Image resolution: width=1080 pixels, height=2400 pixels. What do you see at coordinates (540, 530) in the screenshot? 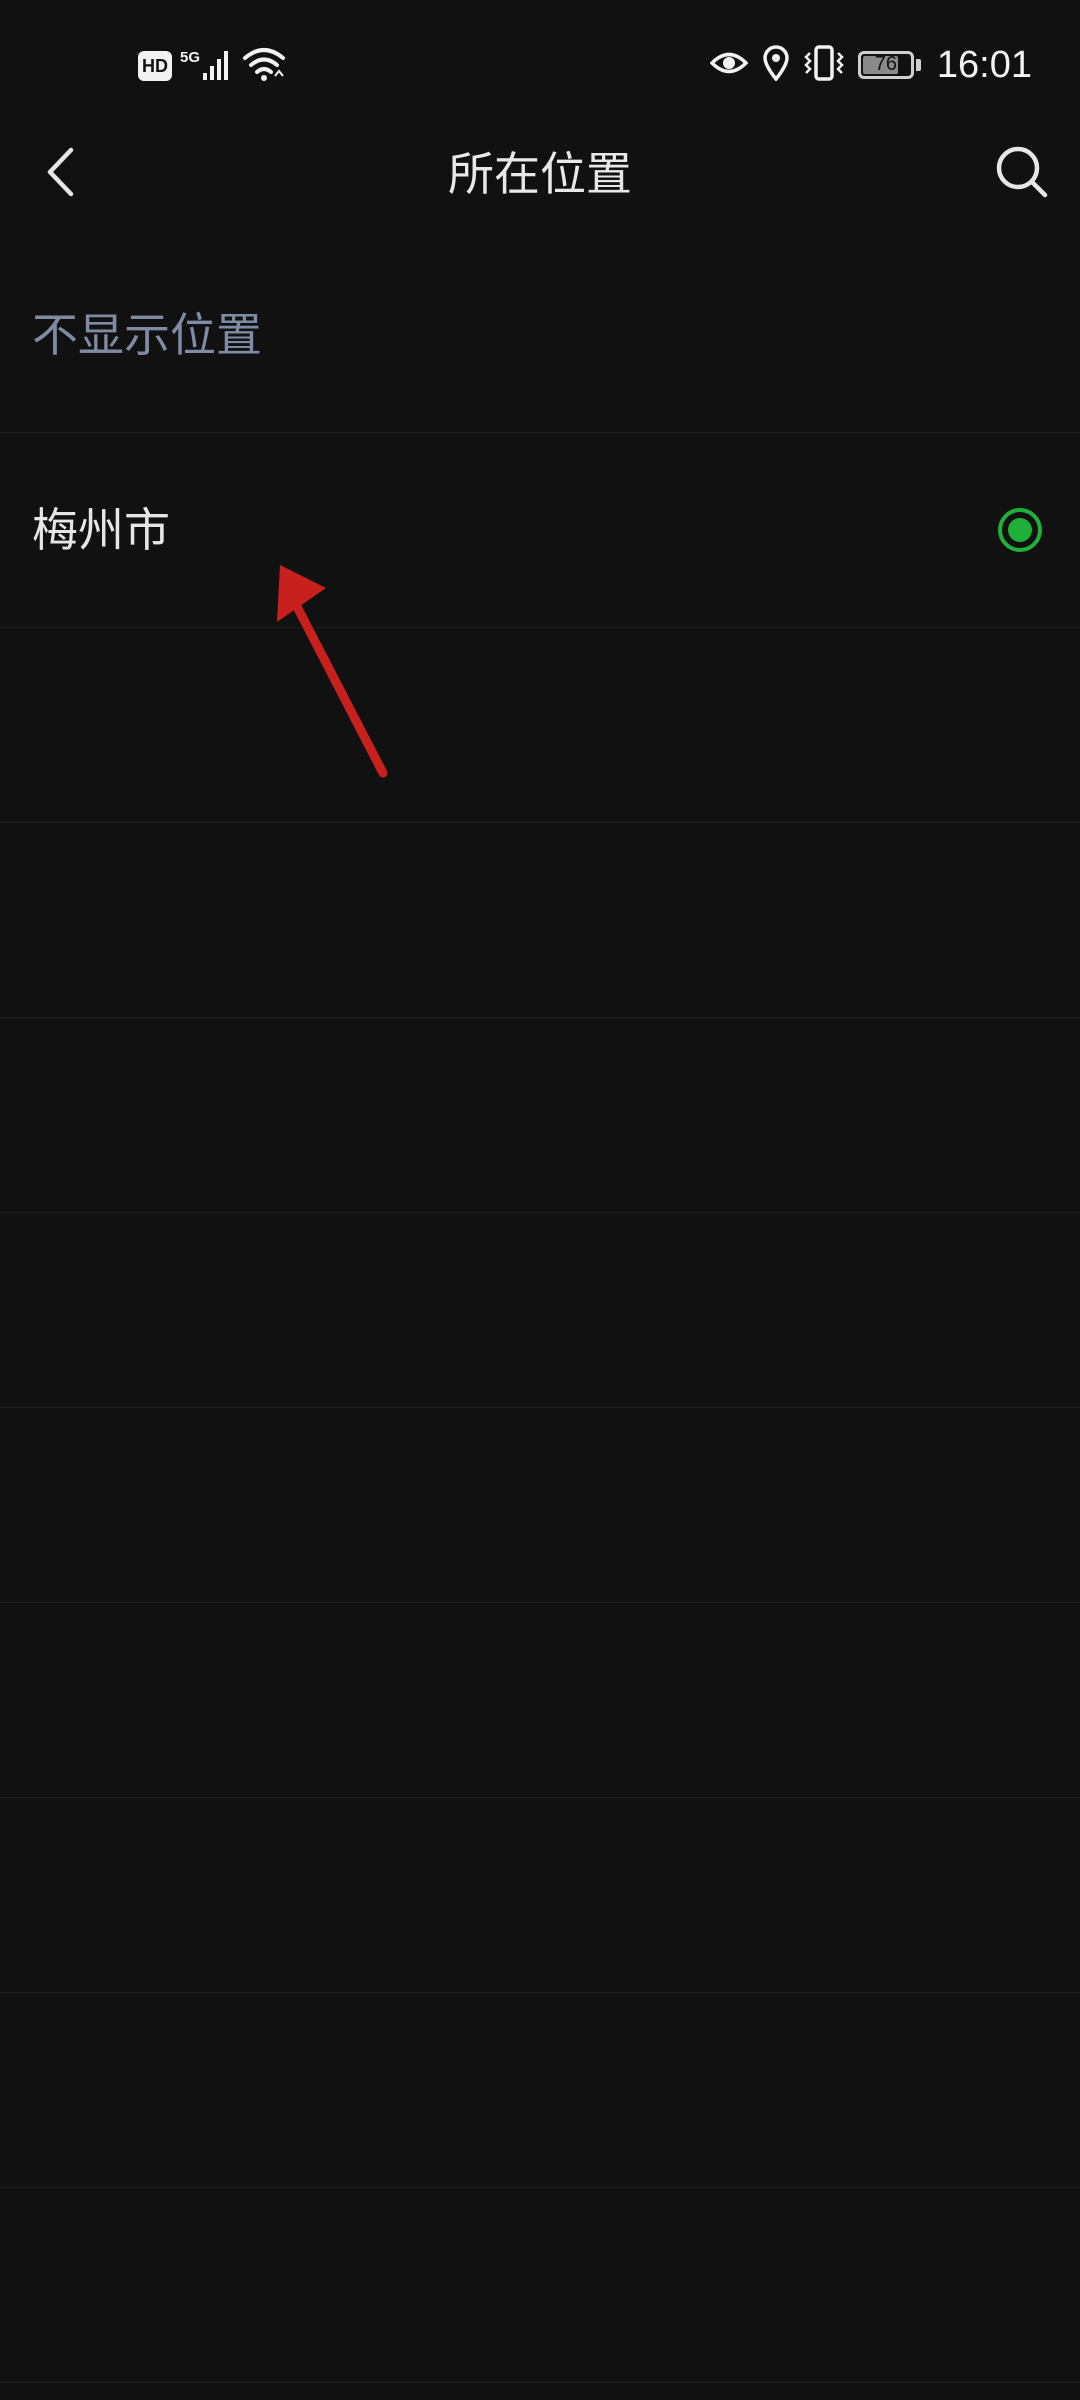
I see `location-option-meizhou: 梅州市` at bounding box center [540, 530].